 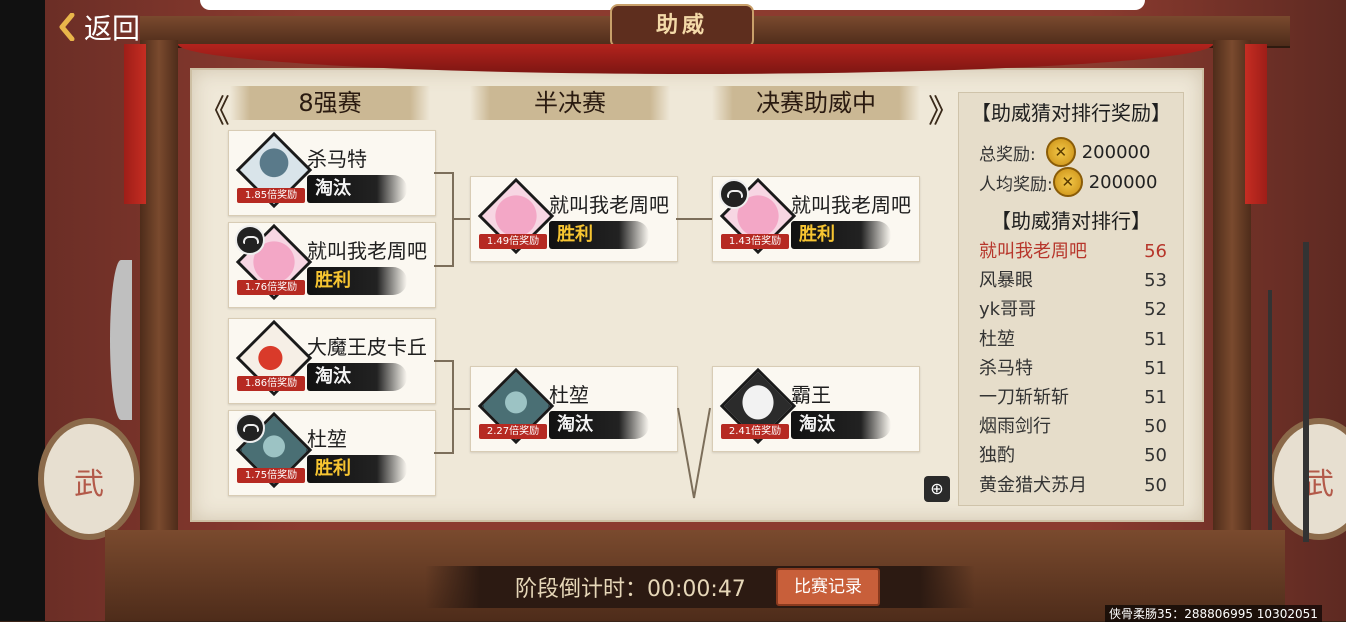 I want to click on back-button: 返回, so click(x=99, y=27).